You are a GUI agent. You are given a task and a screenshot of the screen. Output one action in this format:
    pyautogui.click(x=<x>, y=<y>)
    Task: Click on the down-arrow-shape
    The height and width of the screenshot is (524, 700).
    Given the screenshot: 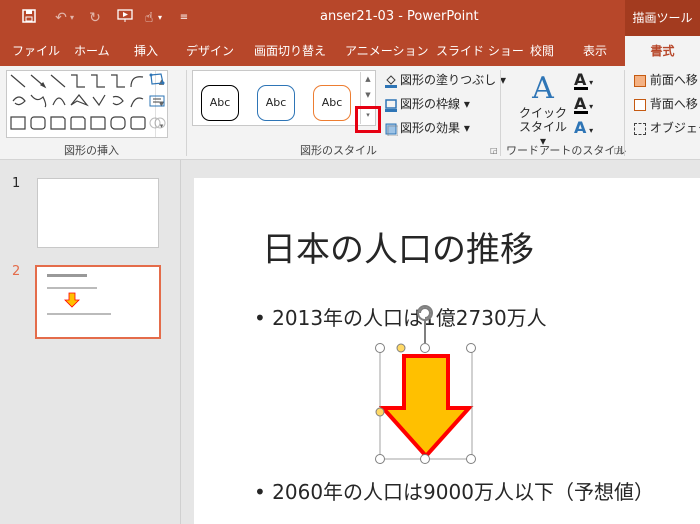 What is the action you would take?
    pyautogui.click(x=426, y=403)
    